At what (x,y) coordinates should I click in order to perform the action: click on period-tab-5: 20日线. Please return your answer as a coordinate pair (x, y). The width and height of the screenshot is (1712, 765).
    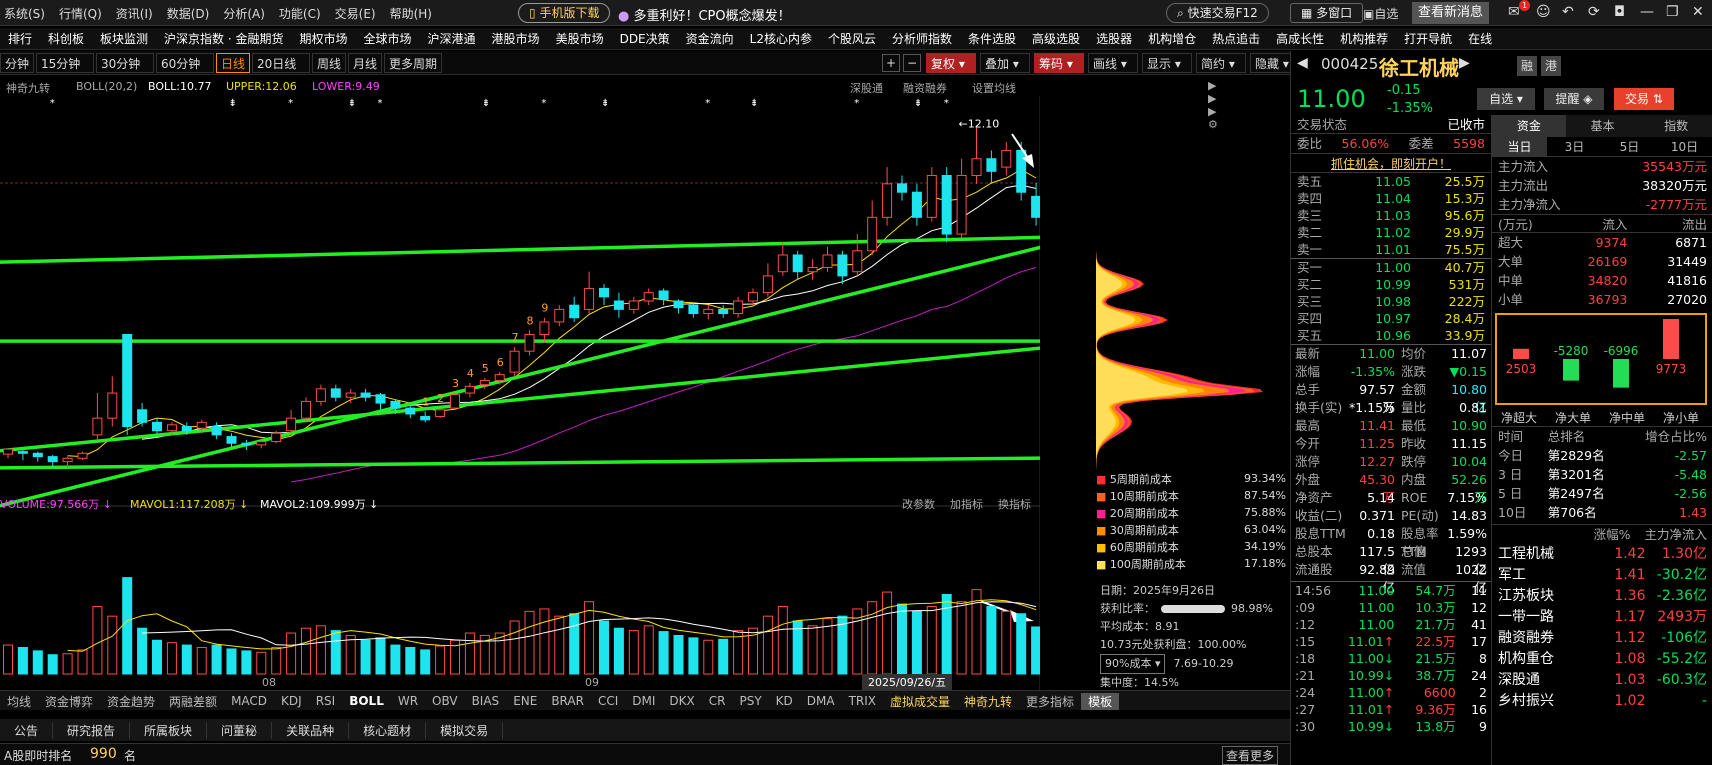
    Looking at the image, I should click on (281, 63).